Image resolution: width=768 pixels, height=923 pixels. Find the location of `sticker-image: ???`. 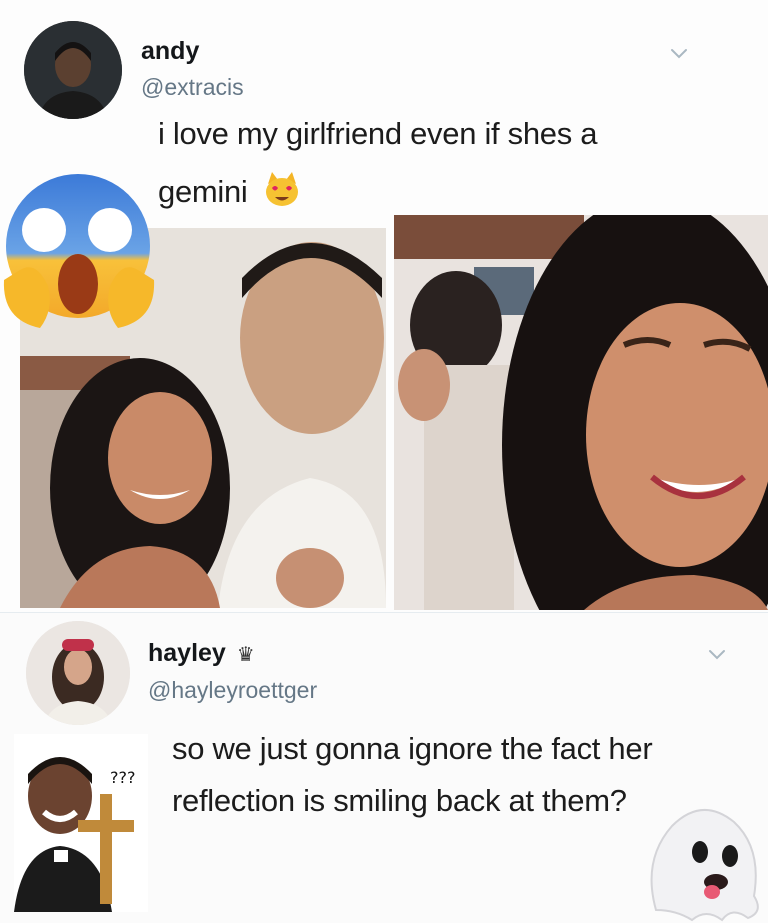

sticker-image: ??? is located at coordinates (81, 823).